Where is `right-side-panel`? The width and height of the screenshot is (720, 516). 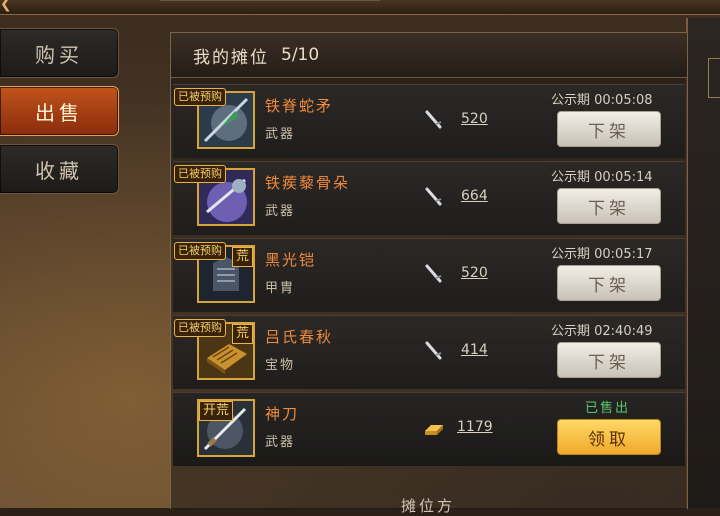 right-side-panel is located at coordinates (703, 263).